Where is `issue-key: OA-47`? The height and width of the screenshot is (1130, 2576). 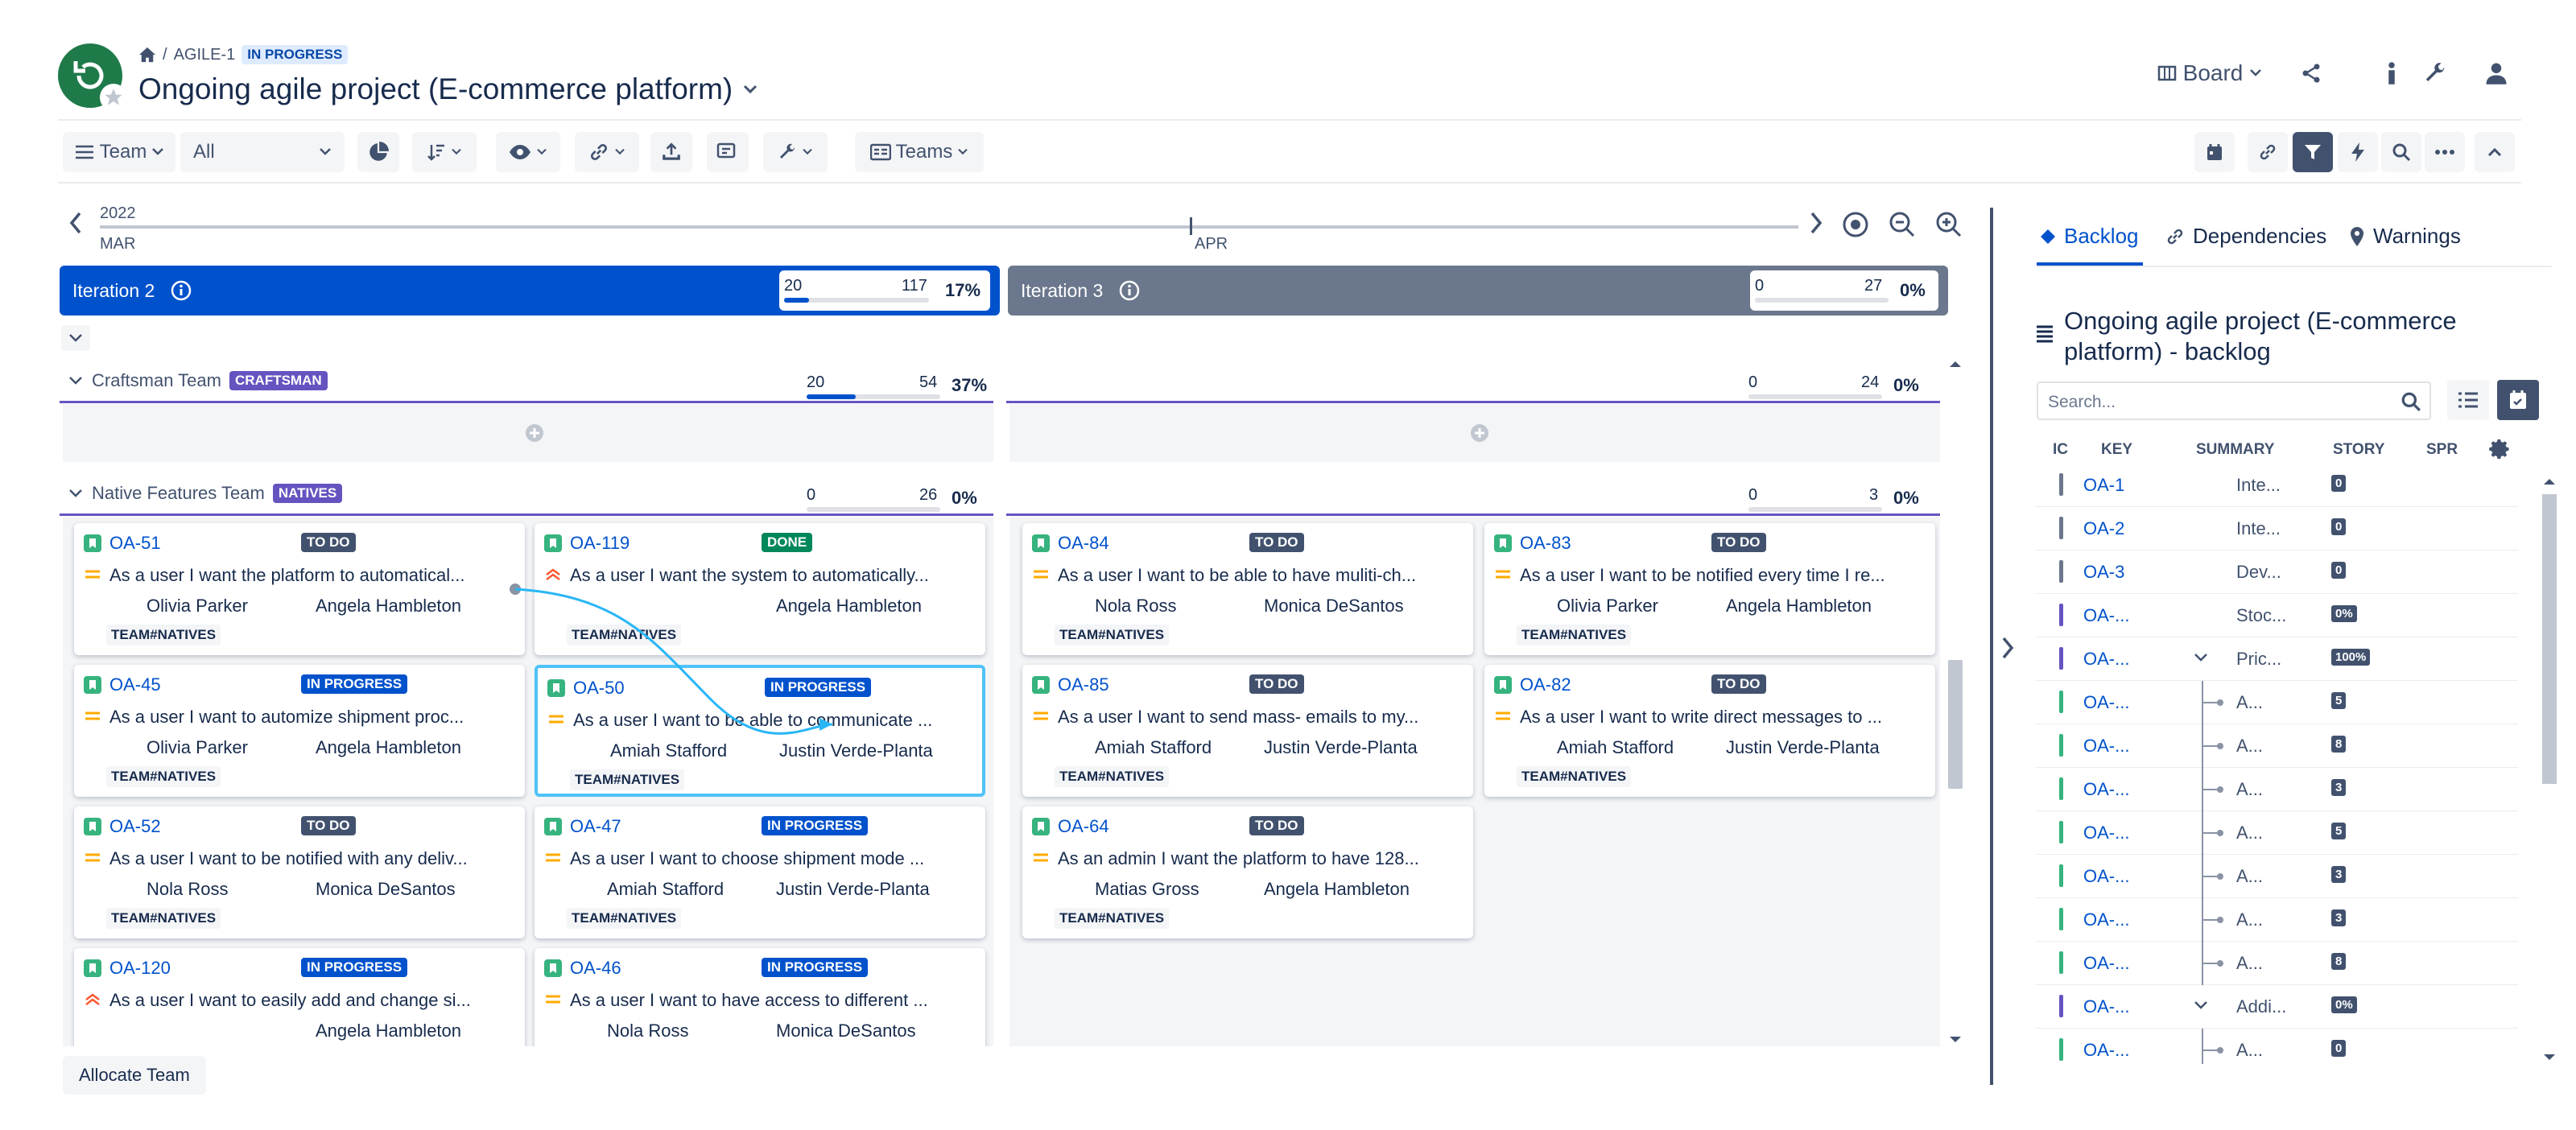 issue-key: OA-47 is located at coordinates (595, 826).